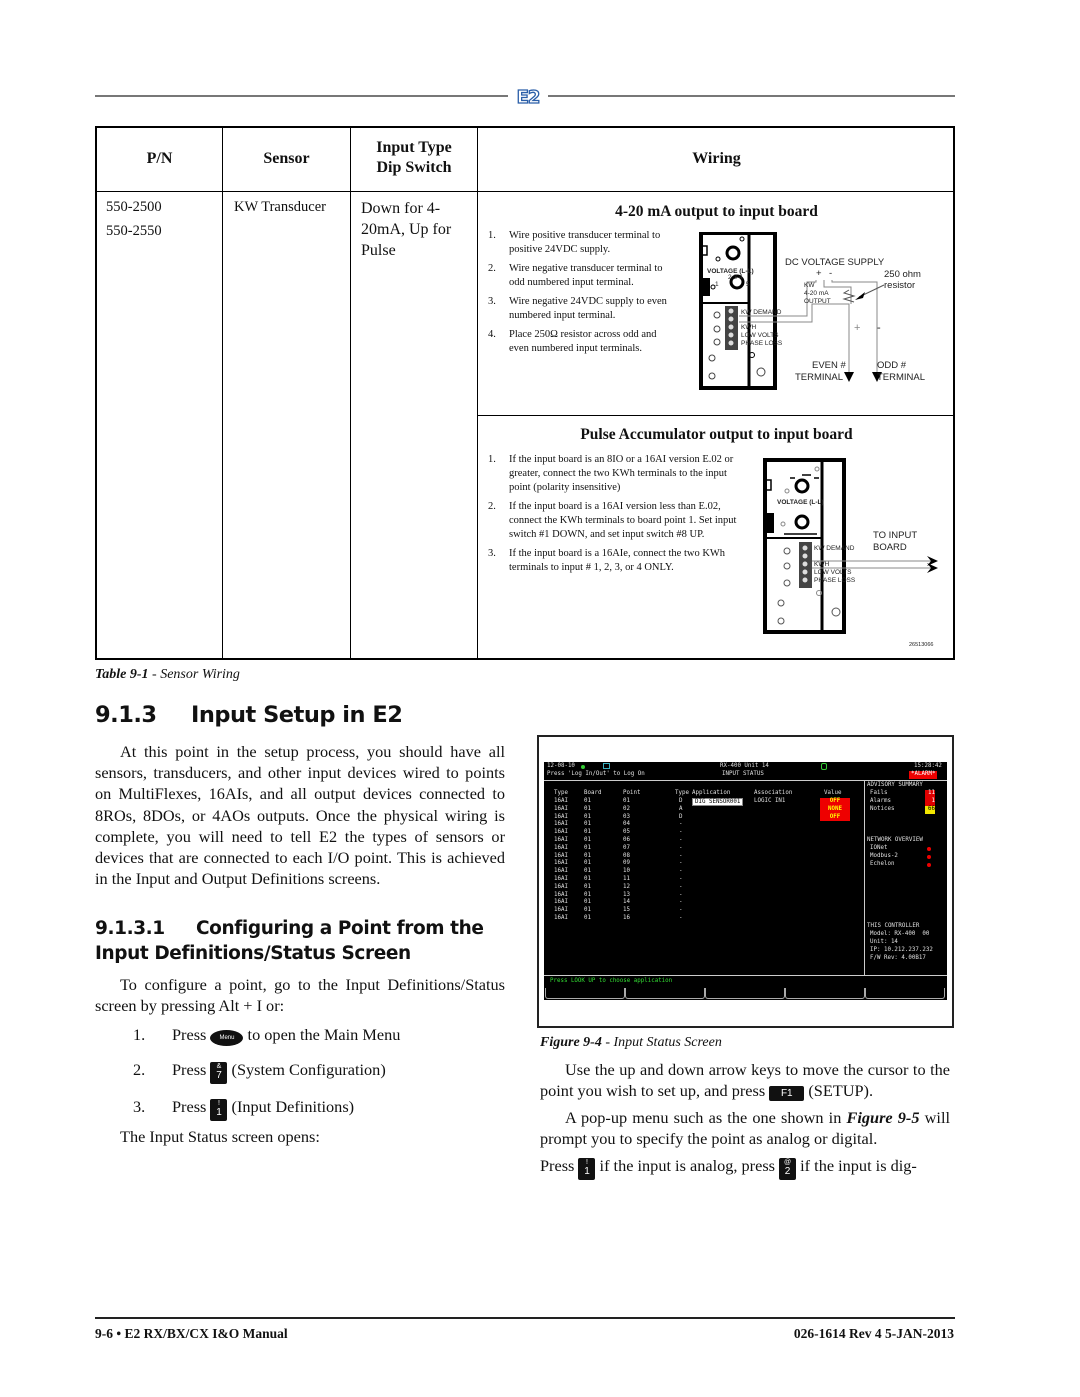  What do you see at coordinates (898, 958) in the screenshot?
I see `controller-firmware: F/W Rev: 4.00B17` at bounding box center [898, 958].